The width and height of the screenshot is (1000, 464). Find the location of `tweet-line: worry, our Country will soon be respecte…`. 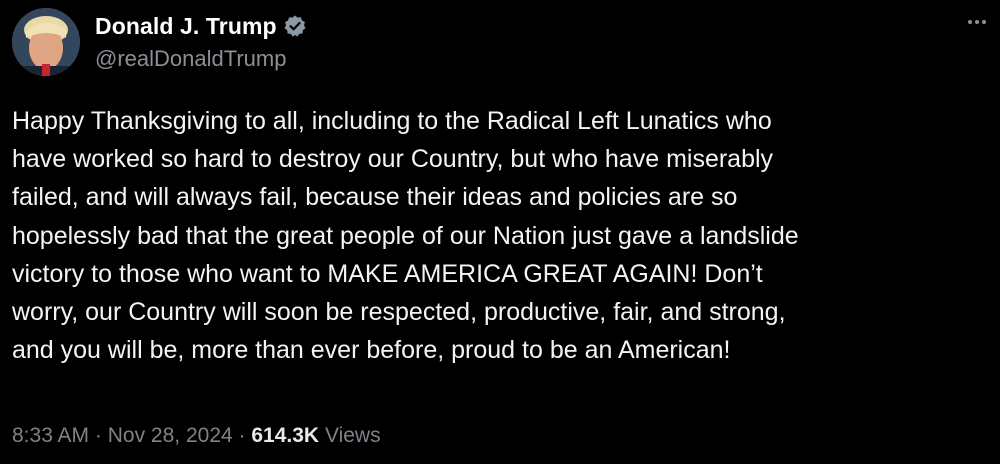

tweet-line: worry, our Country will soon be respecte… is located at coordinates (399, 312).